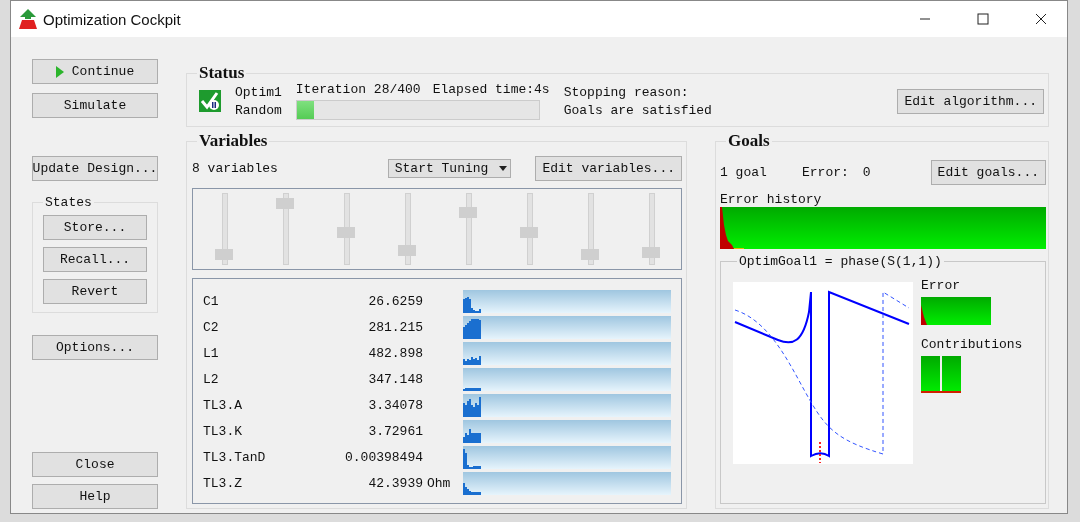 This screenshot has width=1080, height=522. Describe the element at coordinates (395, 483) in the screenshot. I see `variable-value: 42.3939` at that location.